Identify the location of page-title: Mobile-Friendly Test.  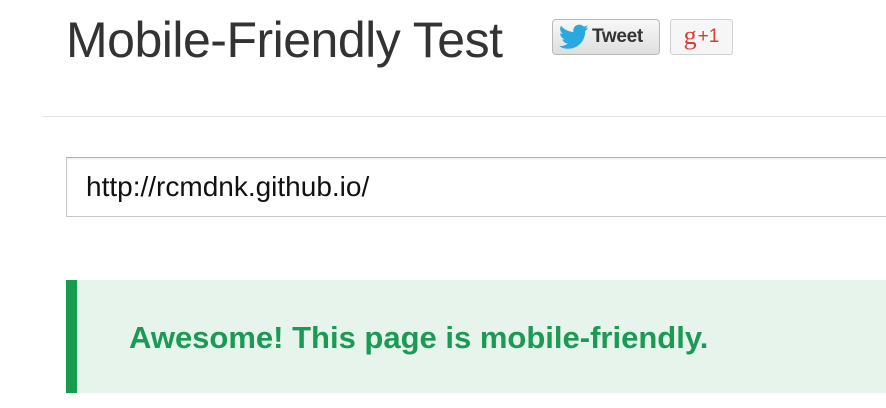
(284, 40).